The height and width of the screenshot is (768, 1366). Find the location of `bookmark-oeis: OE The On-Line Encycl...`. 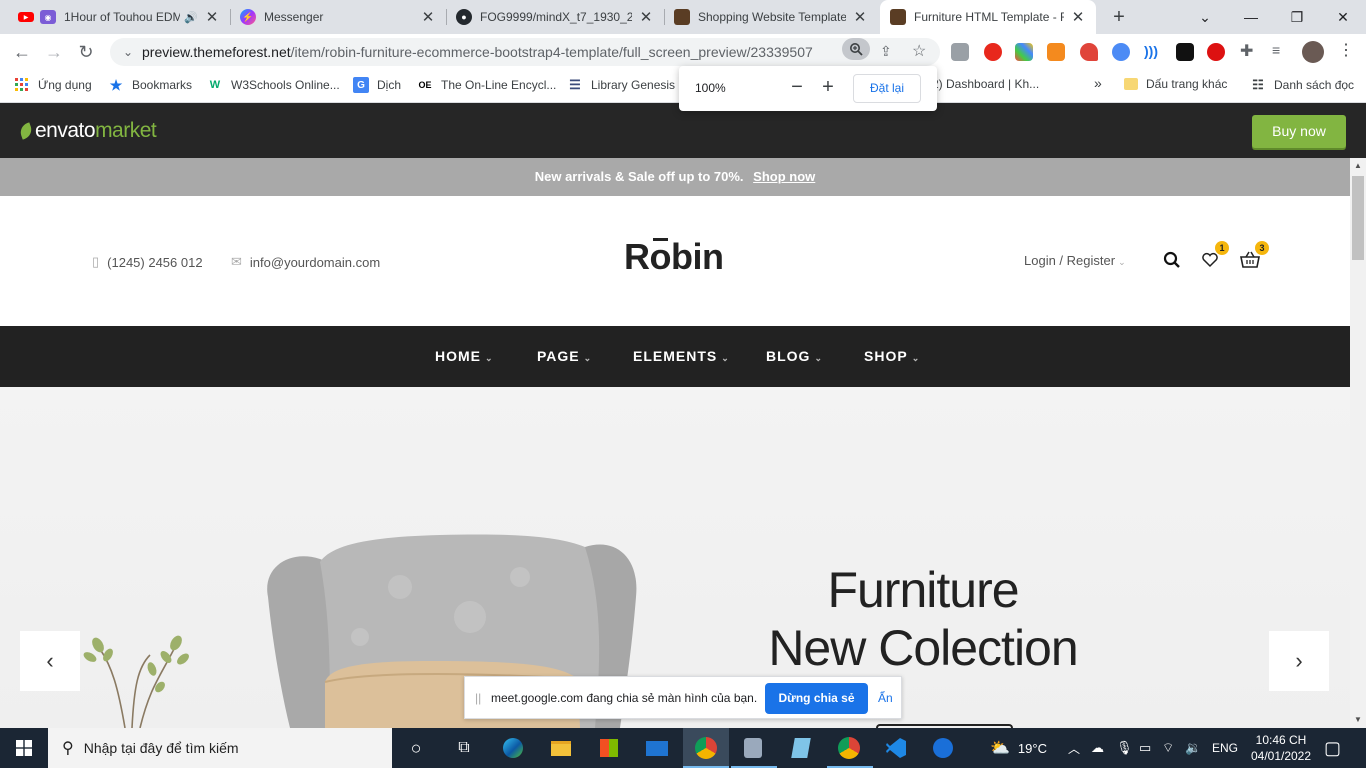

bookmark-oeis: OE The On-Line Encycl... is located at coordinates (486, 85).